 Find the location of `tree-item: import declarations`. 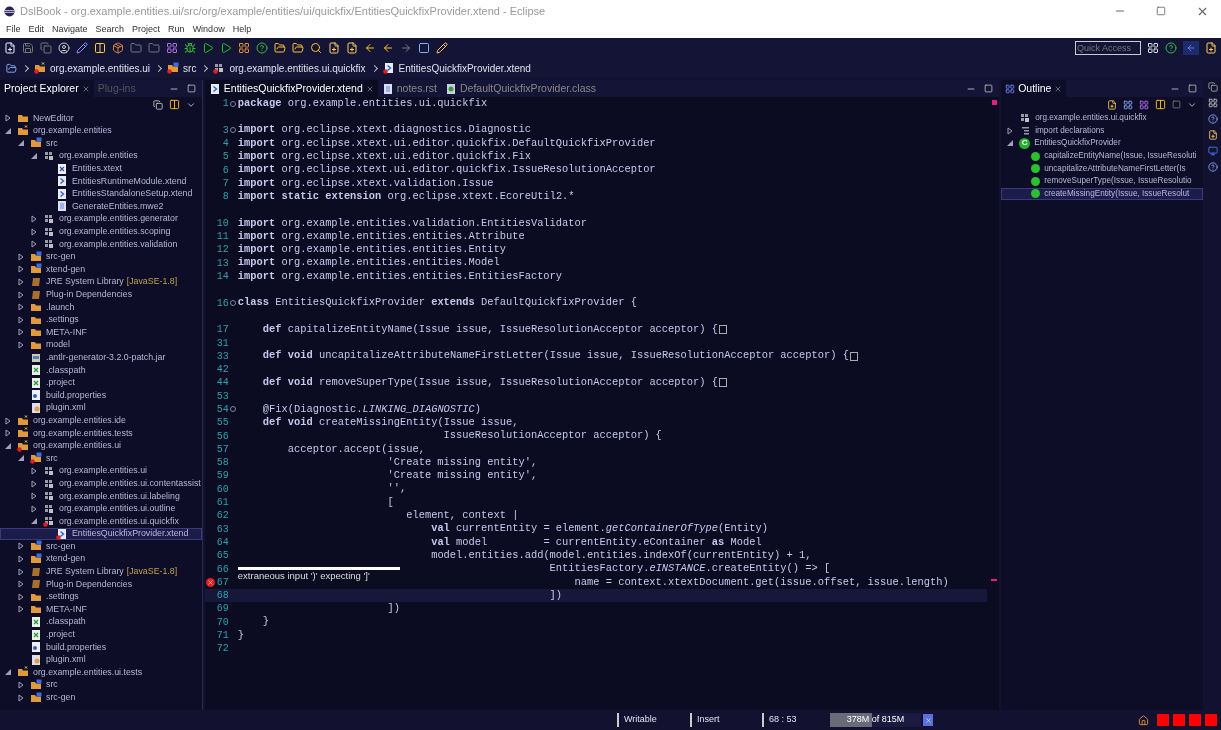

tree-item: import declarations is located at coordinates (1102, 131).